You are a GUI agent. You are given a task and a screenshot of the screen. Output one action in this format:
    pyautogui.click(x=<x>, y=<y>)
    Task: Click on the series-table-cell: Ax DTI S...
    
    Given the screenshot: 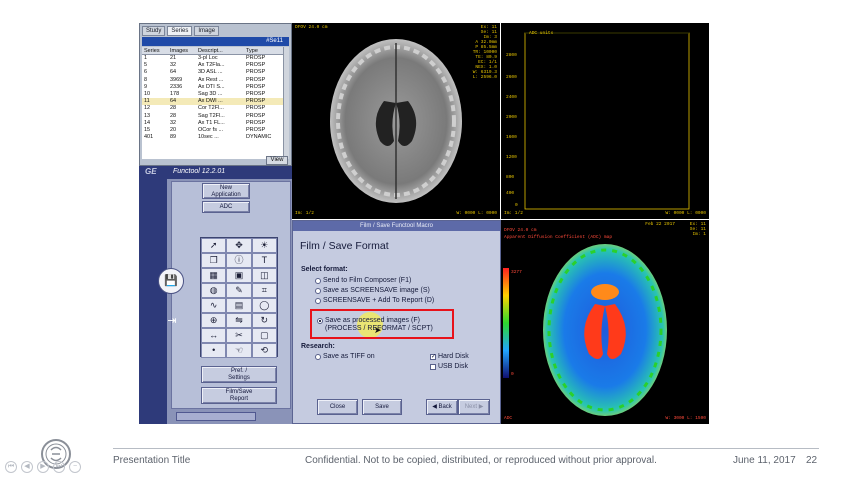 What is the action you would take?
    pyautogui.click(x=211, y=86)
    